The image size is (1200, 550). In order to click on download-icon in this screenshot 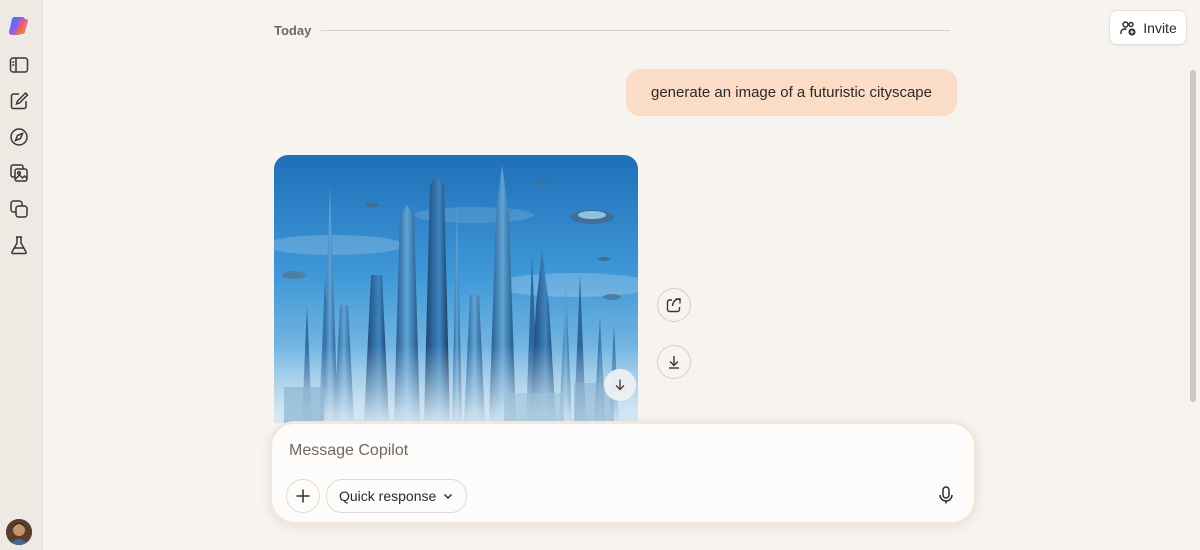, I will do `click(674, 362)`.